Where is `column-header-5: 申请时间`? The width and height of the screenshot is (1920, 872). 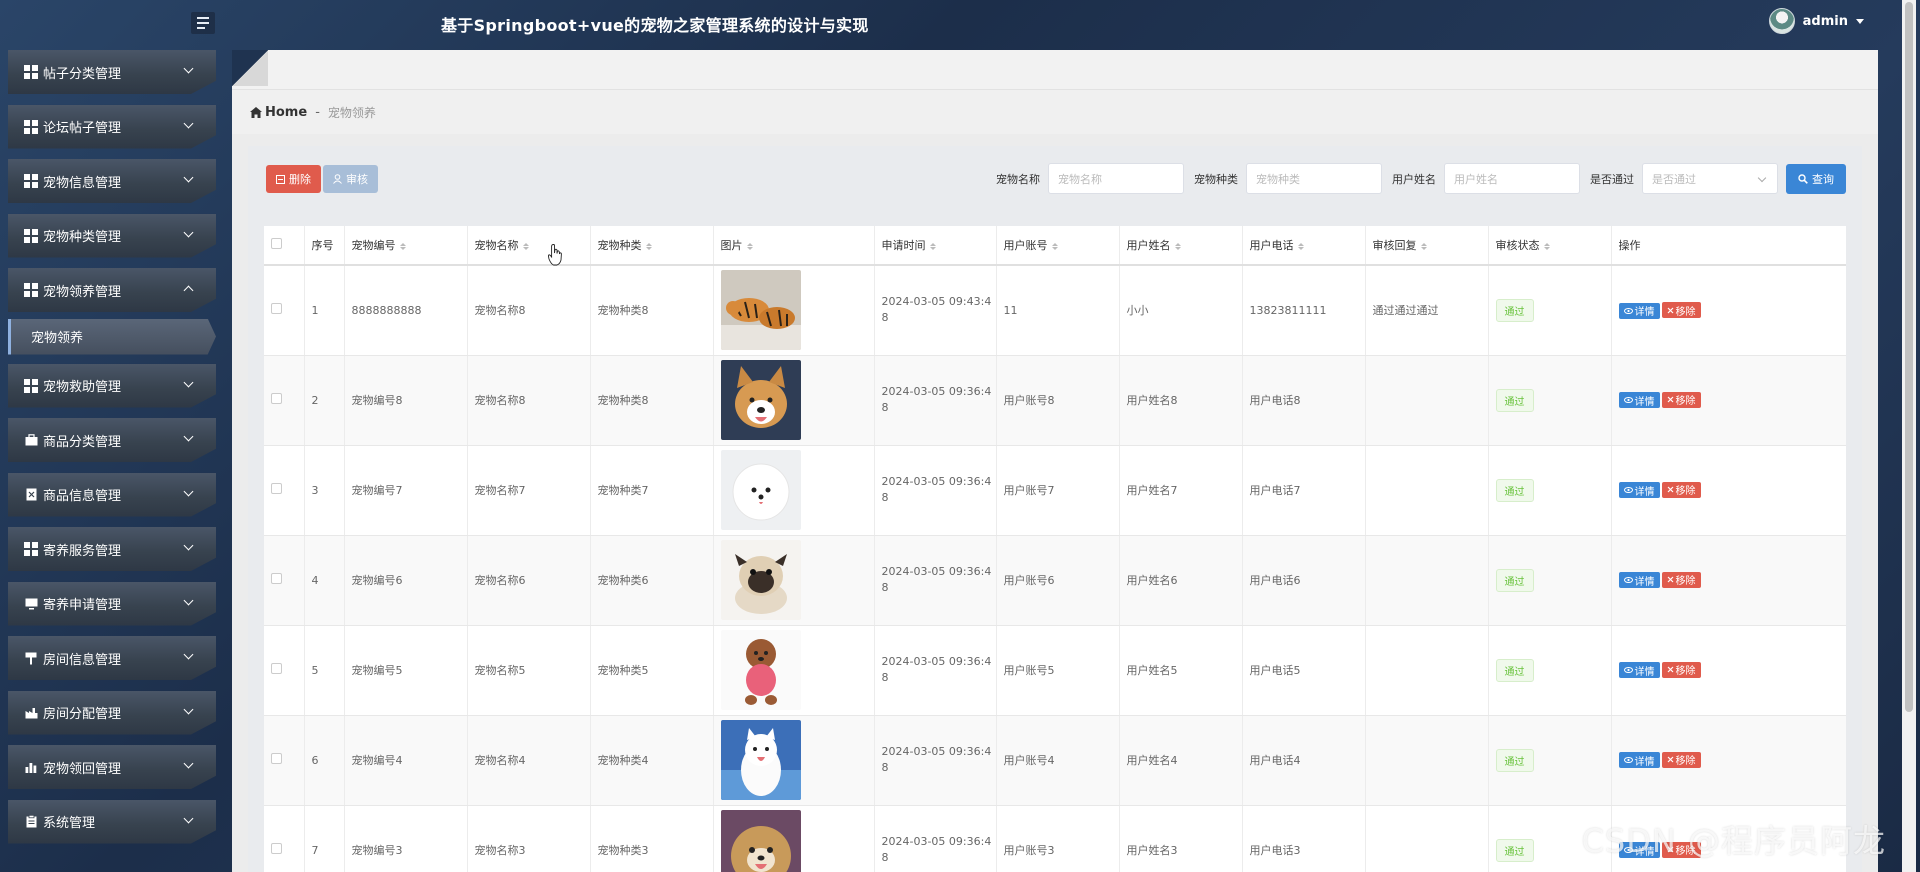 column-header-5: 申请时间 is located at coordinates (935, 246).